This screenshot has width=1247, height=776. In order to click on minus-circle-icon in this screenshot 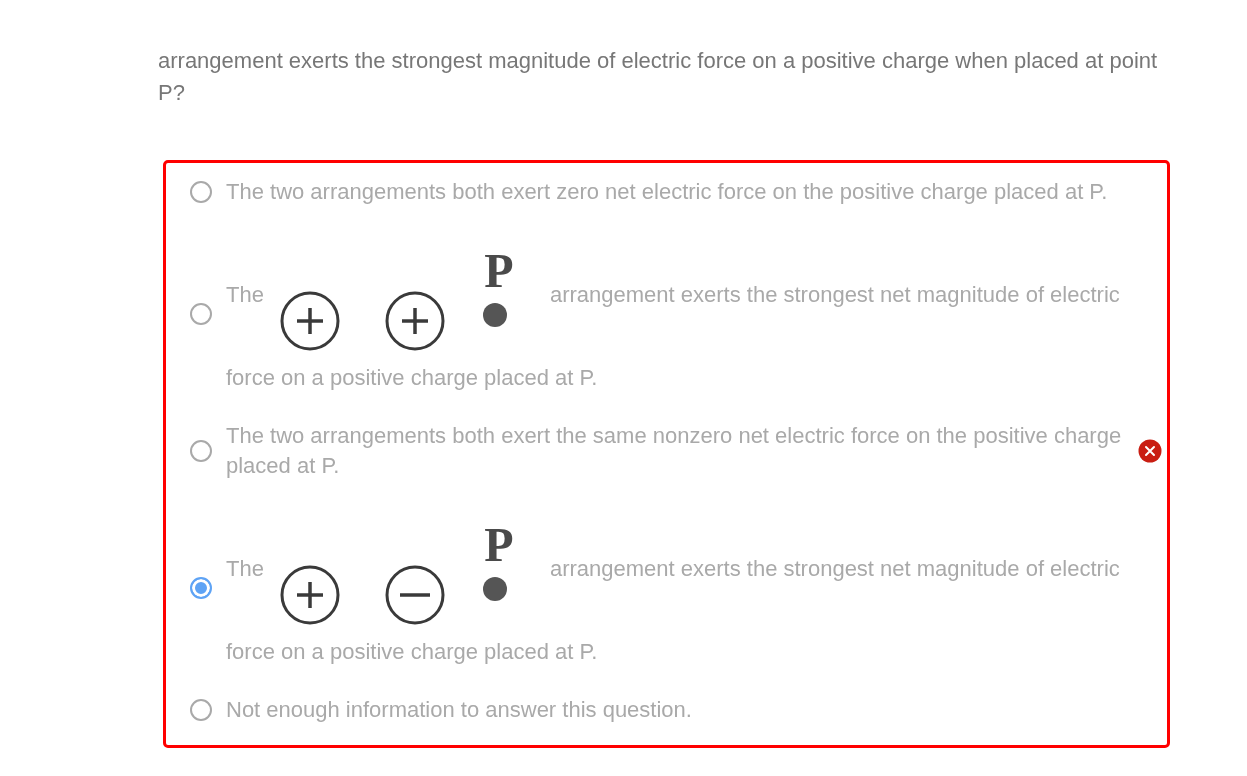, I will do `click(415, 595)`.